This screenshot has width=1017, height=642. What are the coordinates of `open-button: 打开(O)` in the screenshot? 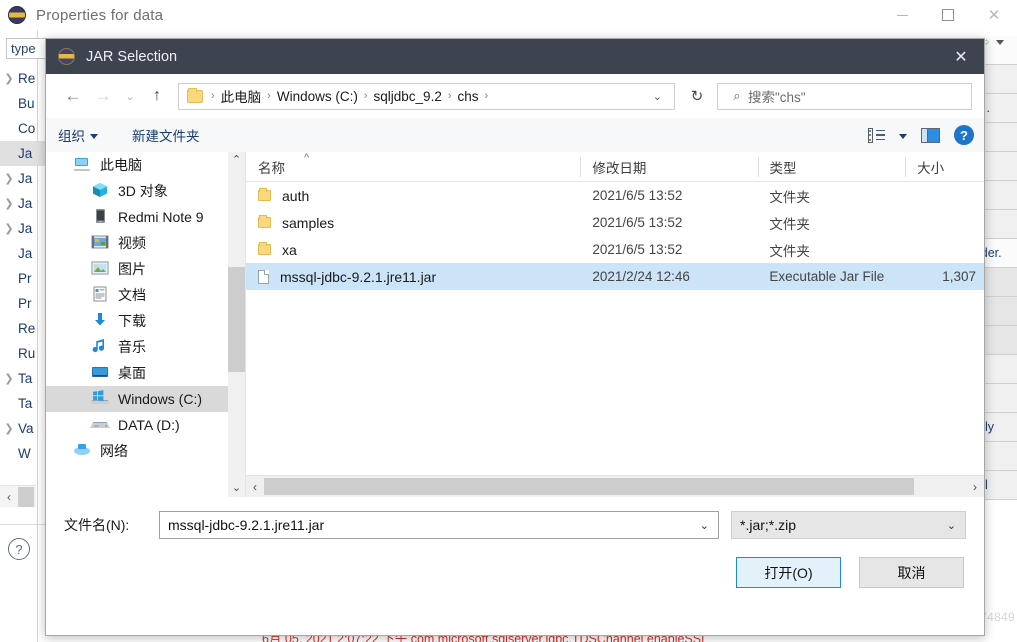 It's located at (788, 572).